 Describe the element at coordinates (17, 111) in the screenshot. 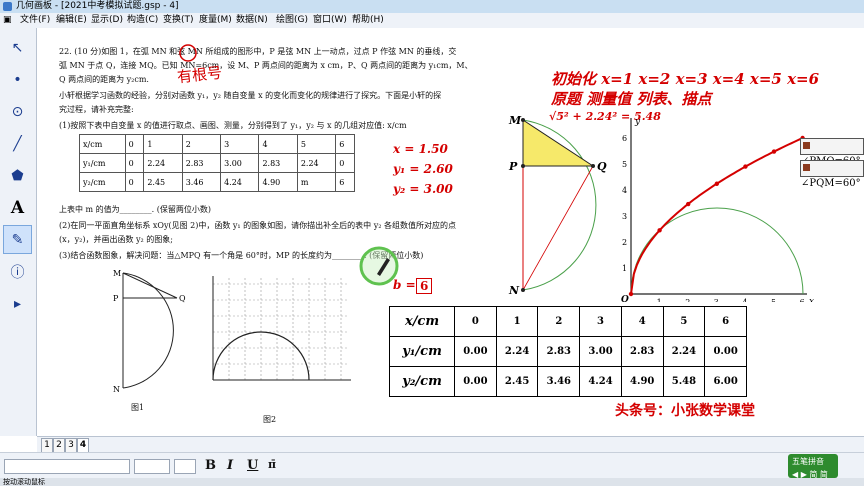

I see `compass-tool: ⊙` at that location.